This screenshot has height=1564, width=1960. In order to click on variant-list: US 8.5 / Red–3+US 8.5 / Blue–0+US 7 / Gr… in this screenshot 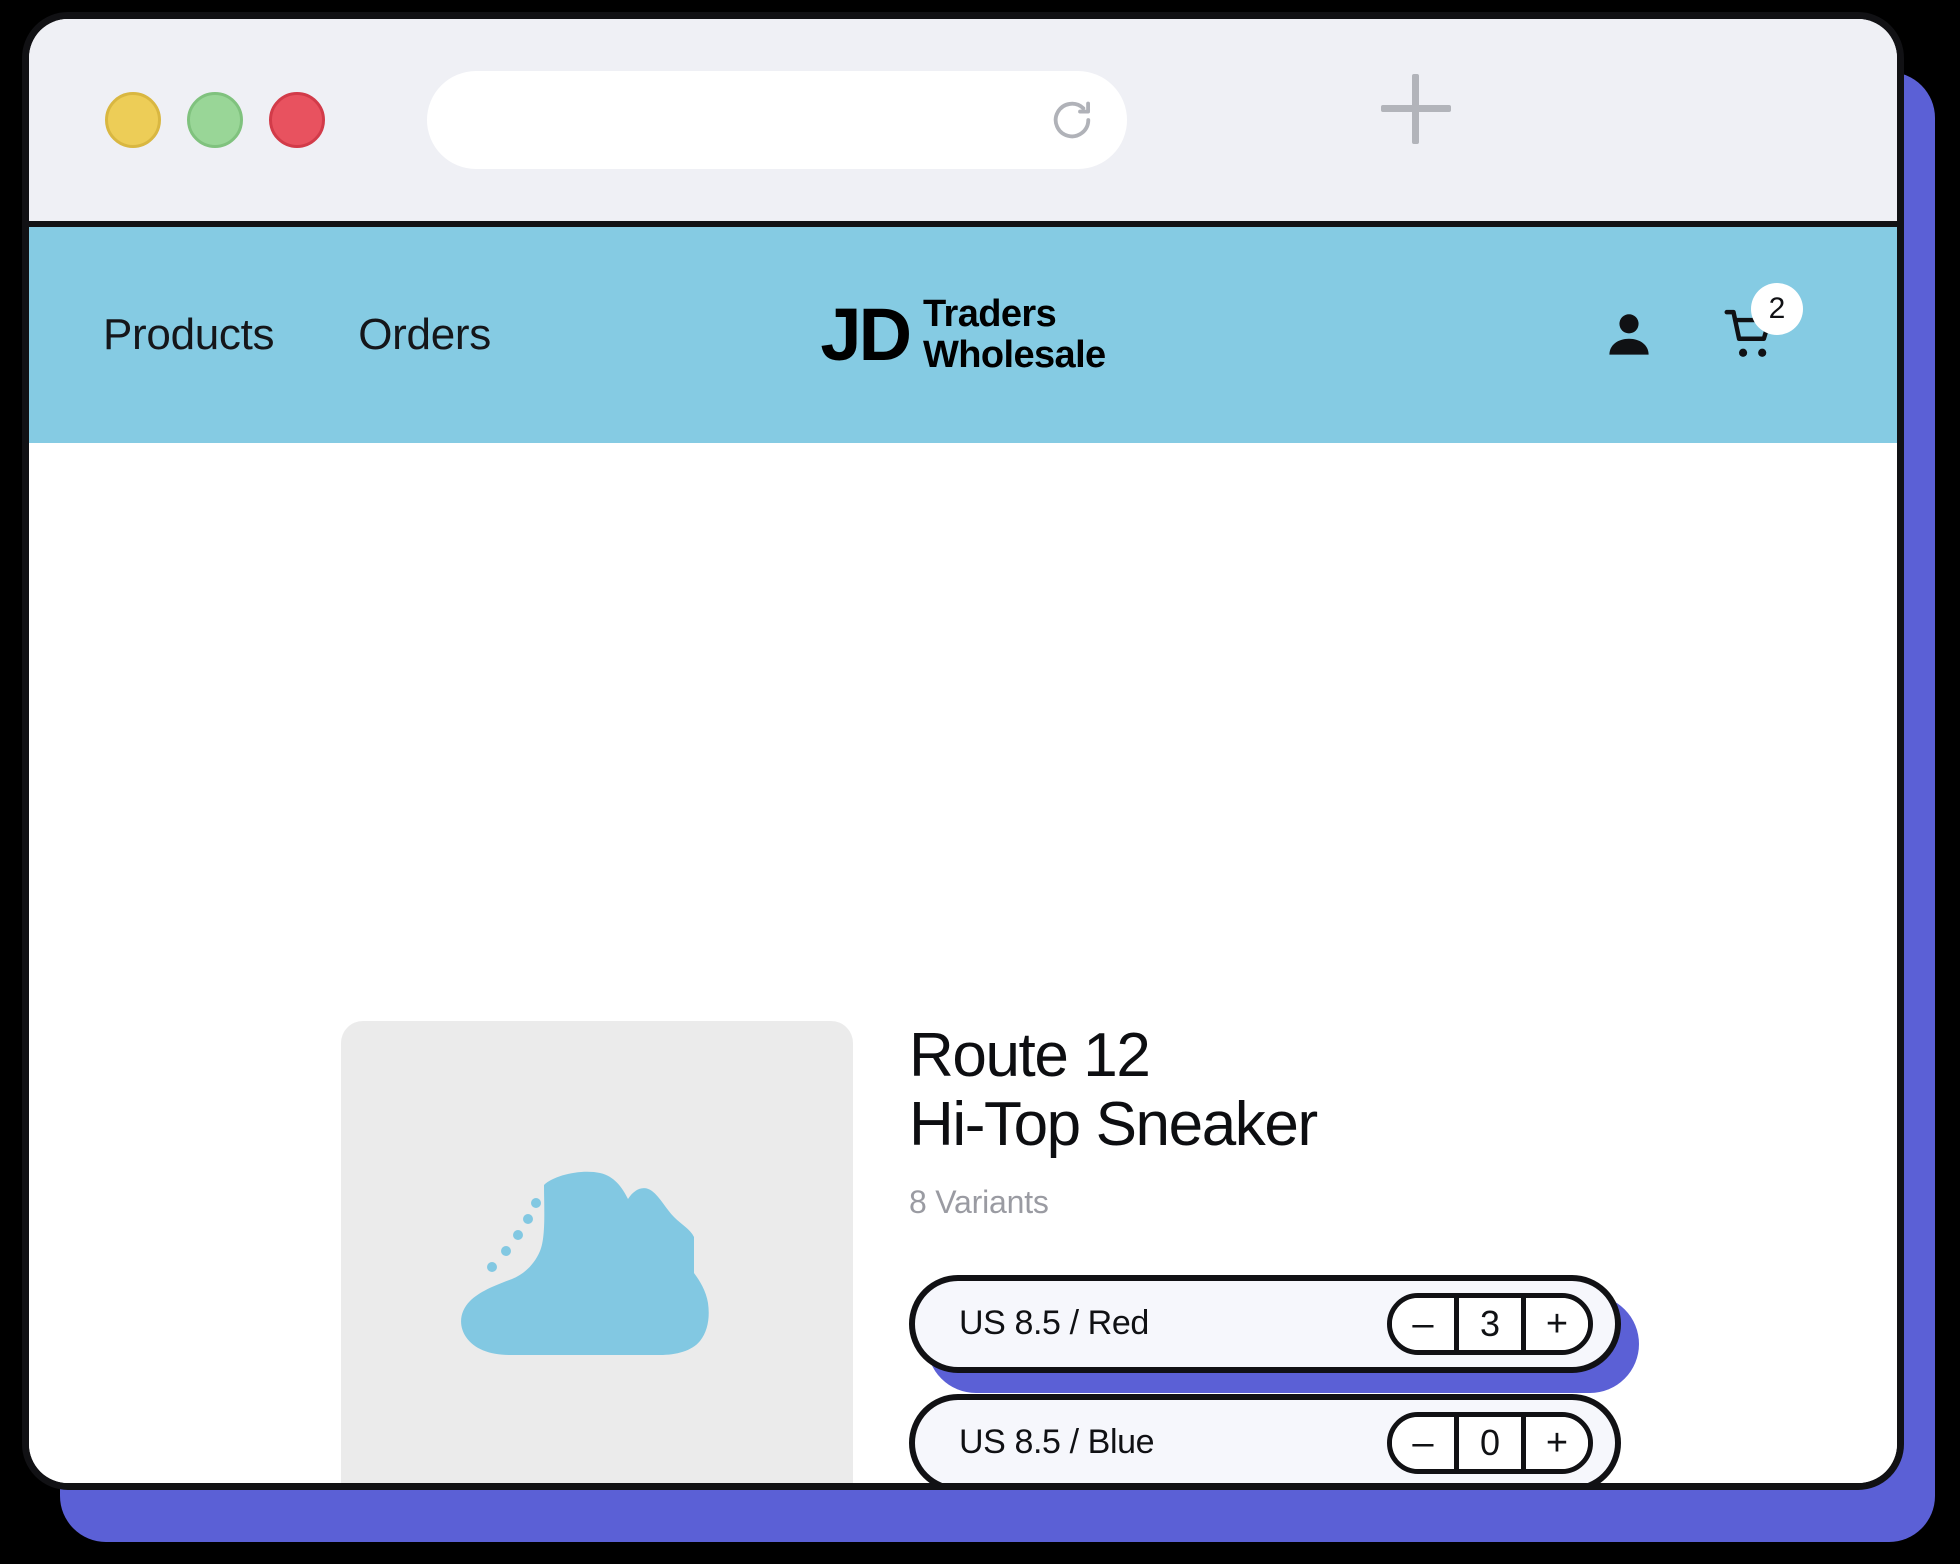, I will do `click(1274, 1378)`.